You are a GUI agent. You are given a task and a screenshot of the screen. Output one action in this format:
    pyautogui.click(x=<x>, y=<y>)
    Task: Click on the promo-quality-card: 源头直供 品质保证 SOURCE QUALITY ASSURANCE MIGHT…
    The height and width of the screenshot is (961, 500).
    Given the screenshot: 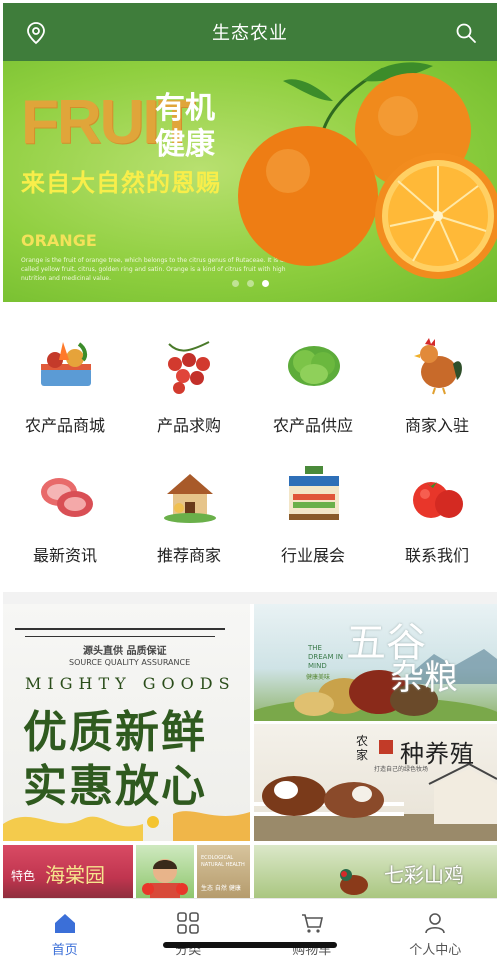 What is the action you would take?
    pyautogui.click(x=126, y=722)
    